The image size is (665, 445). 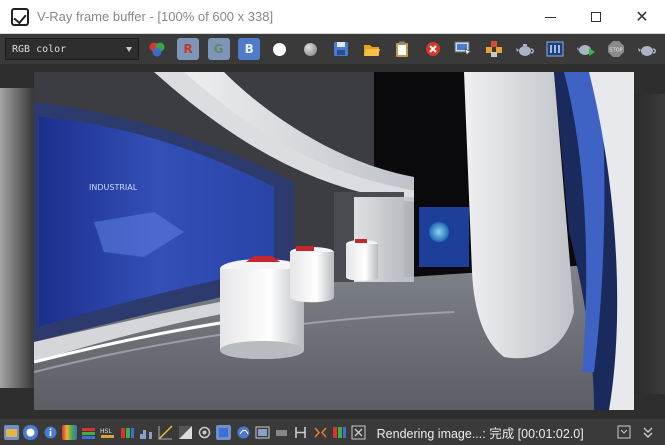 I want to click on color-bars-icon, so click(x=340, y=432).